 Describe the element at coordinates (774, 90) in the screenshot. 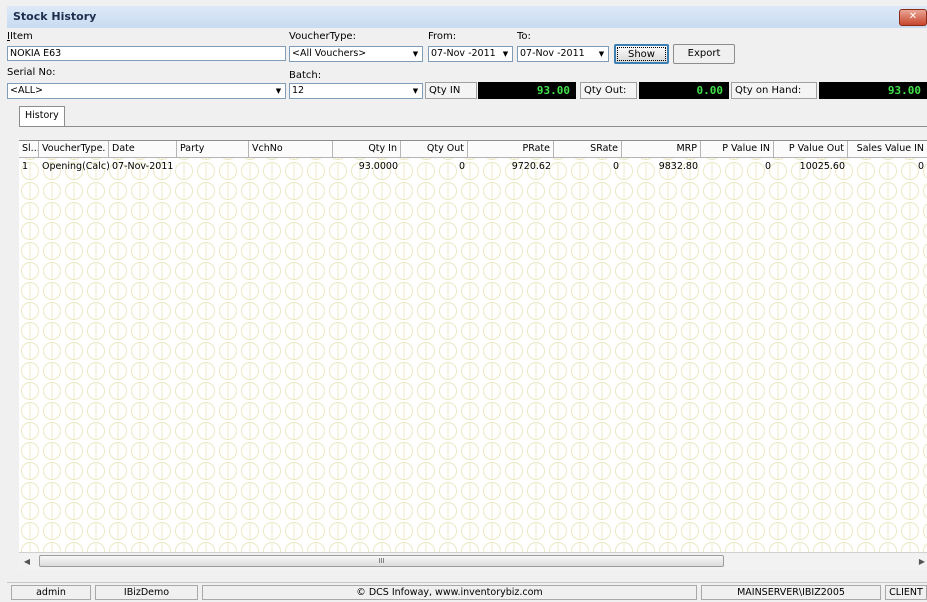

I see `qty-on-hand-label: Qty on Hand:` at that location.